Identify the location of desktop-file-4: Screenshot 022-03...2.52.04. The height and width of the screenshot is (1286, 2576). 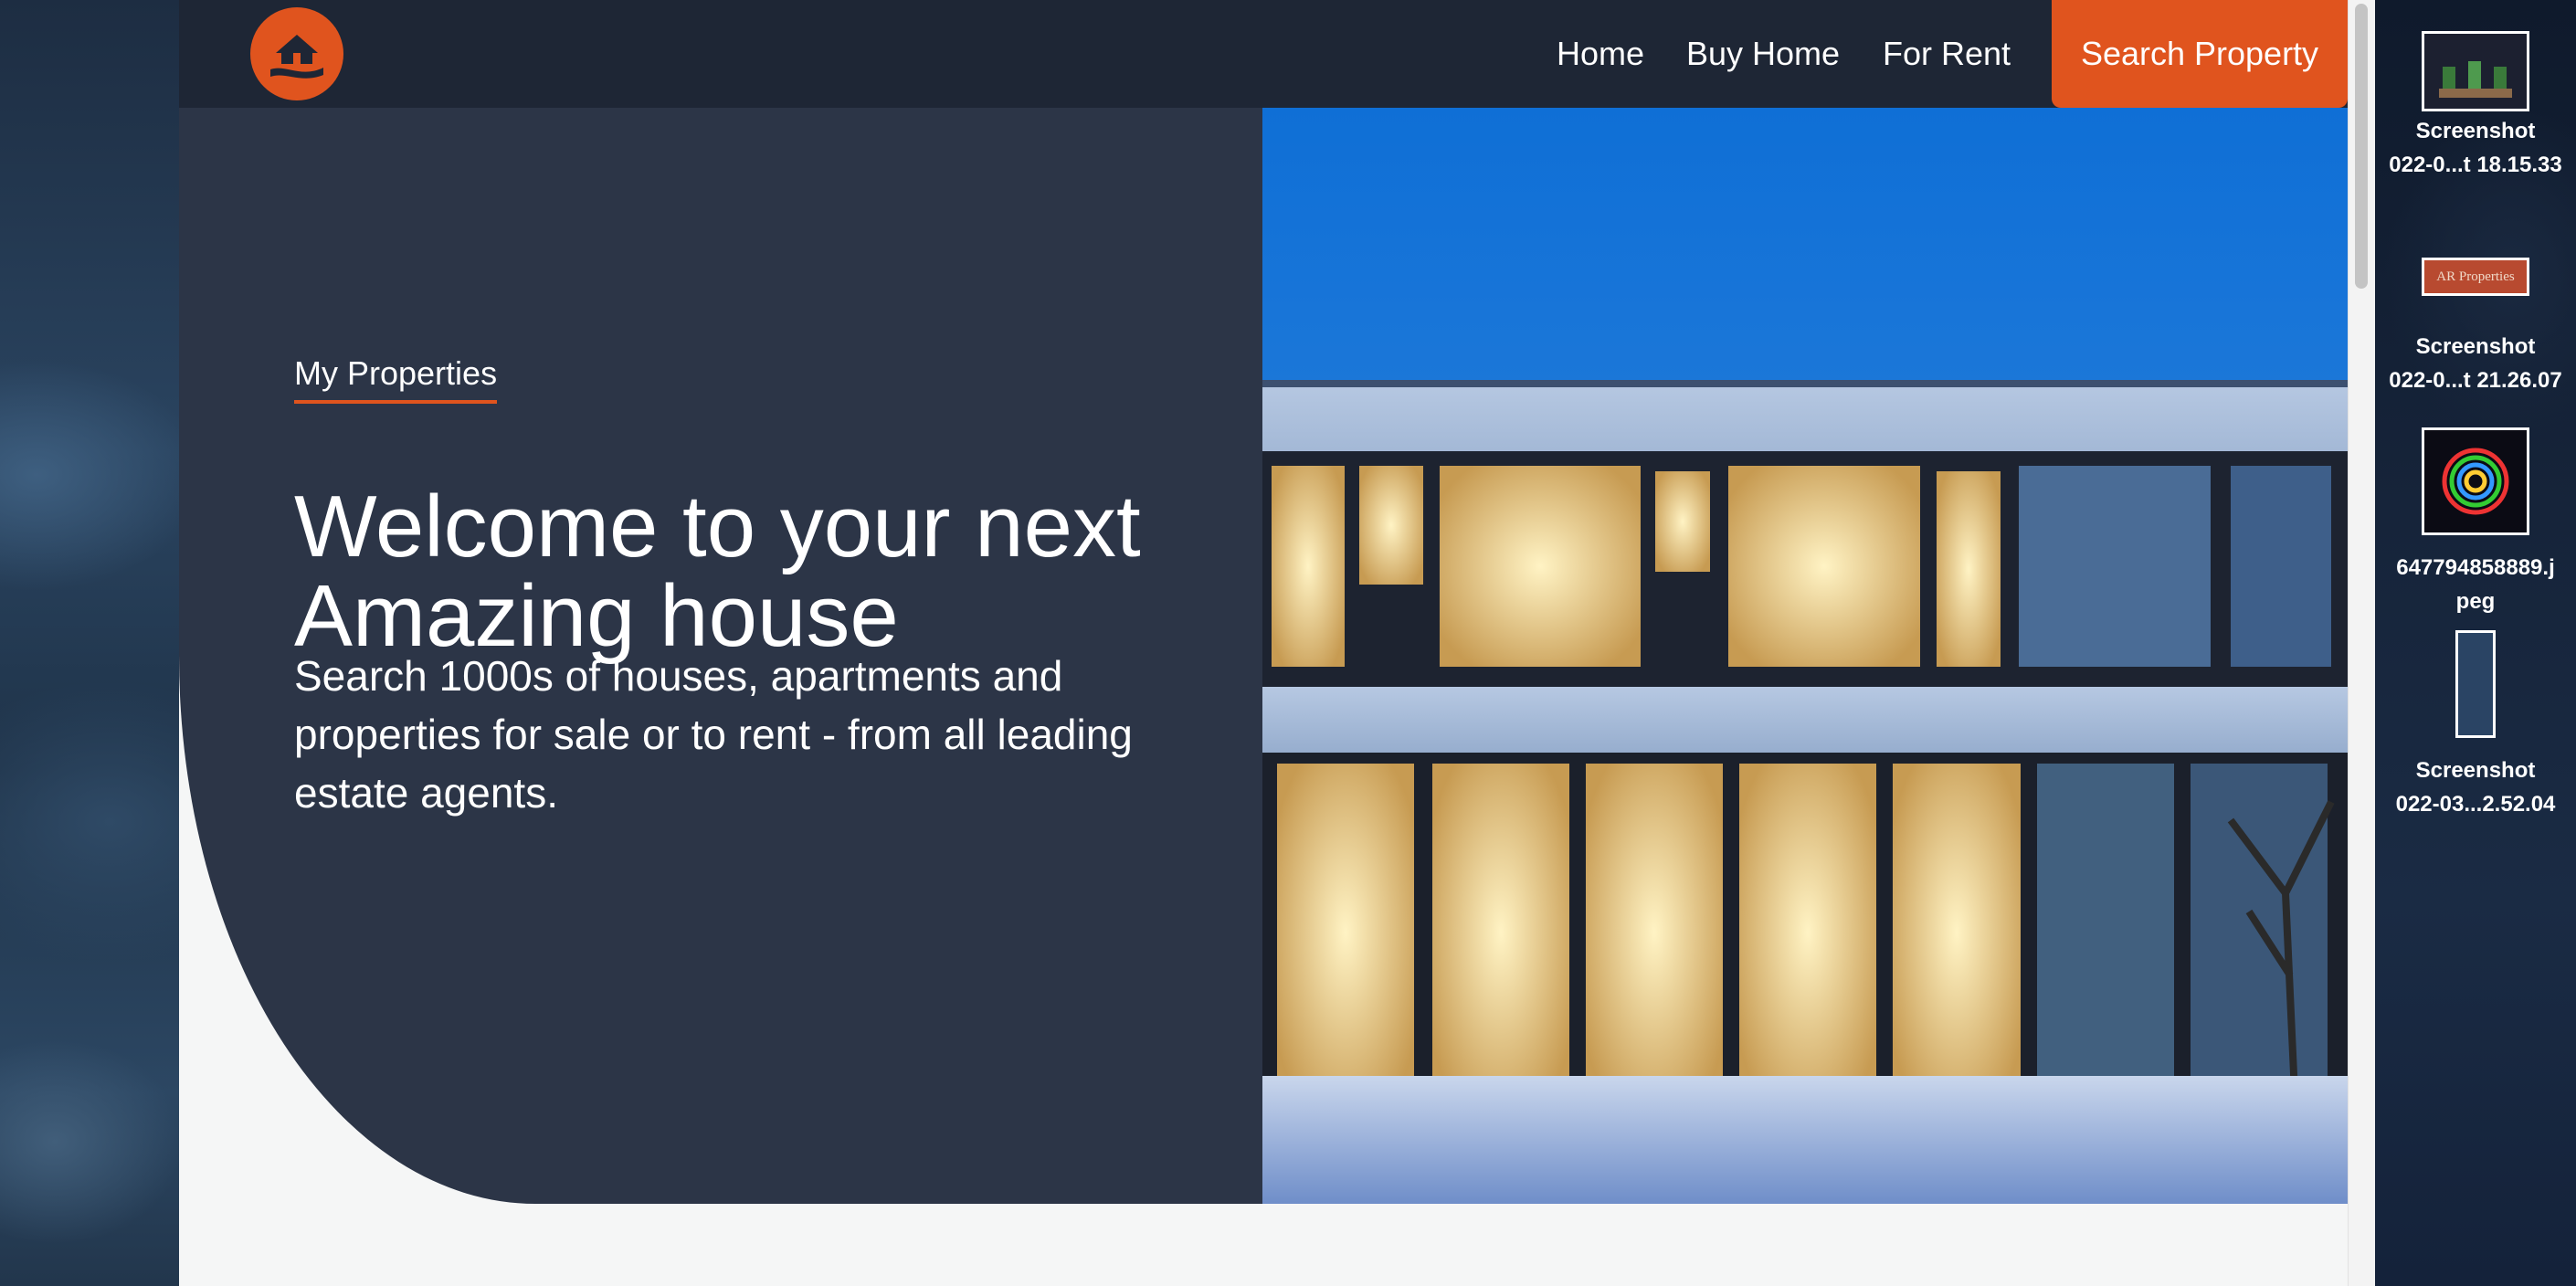
(2475, 724).